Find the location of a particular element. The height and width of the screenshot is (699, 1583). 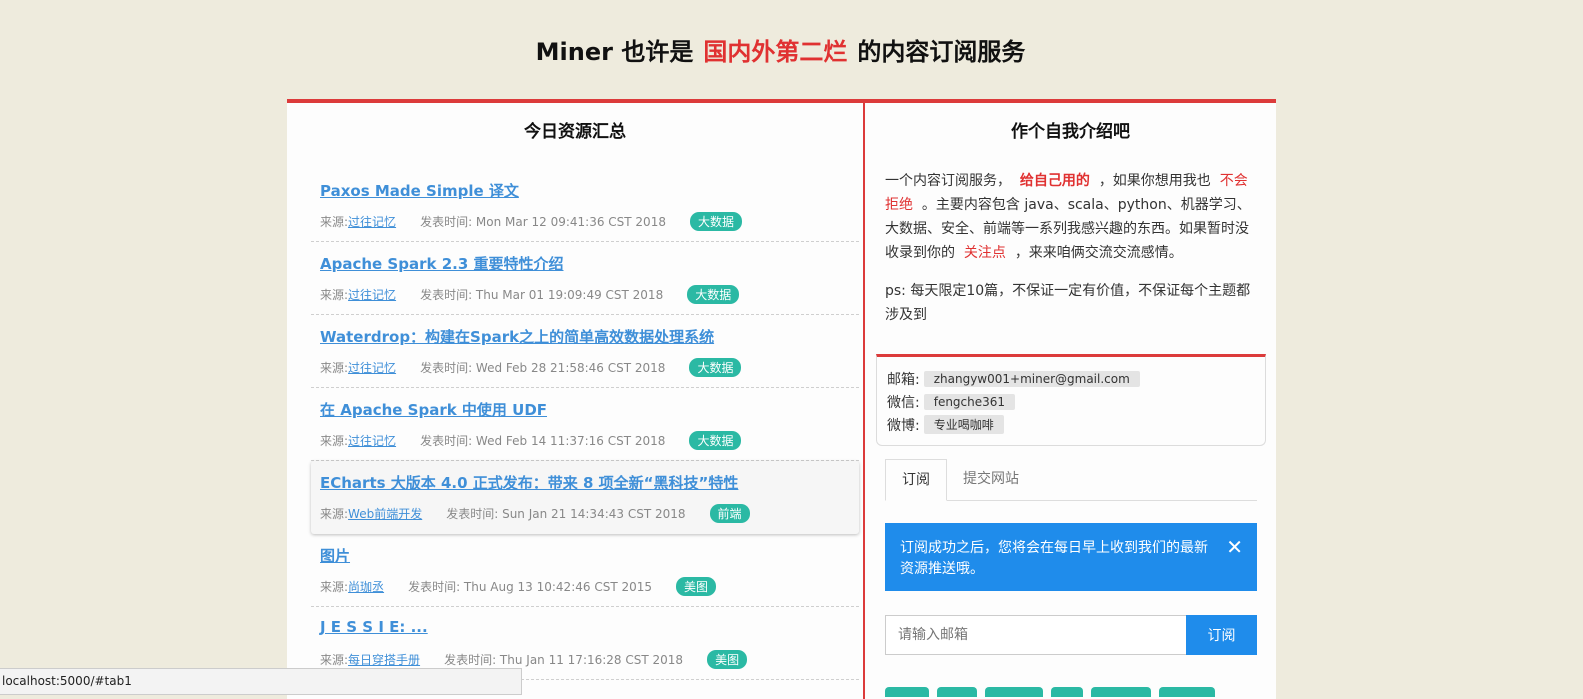

intro-text-segment: ，如果你想用我也 is located at coordinates (1154, 181).